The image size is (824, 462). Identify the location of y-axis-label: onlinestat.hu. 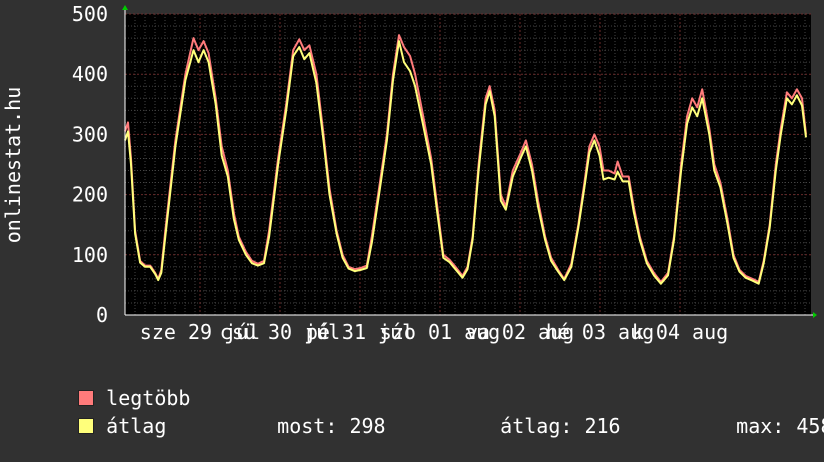
(13, 165).